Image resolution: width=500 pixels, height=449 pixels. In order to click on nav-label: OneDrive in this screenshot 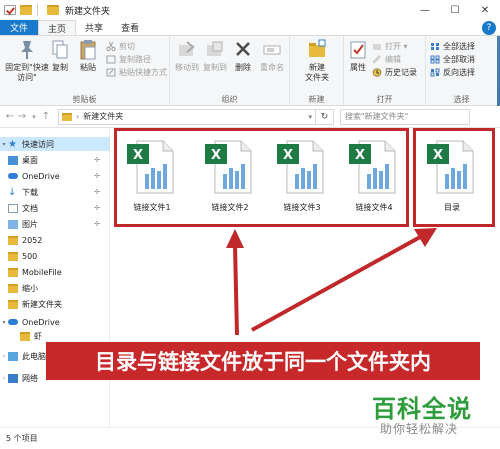, I will do `click(41, 176)`.